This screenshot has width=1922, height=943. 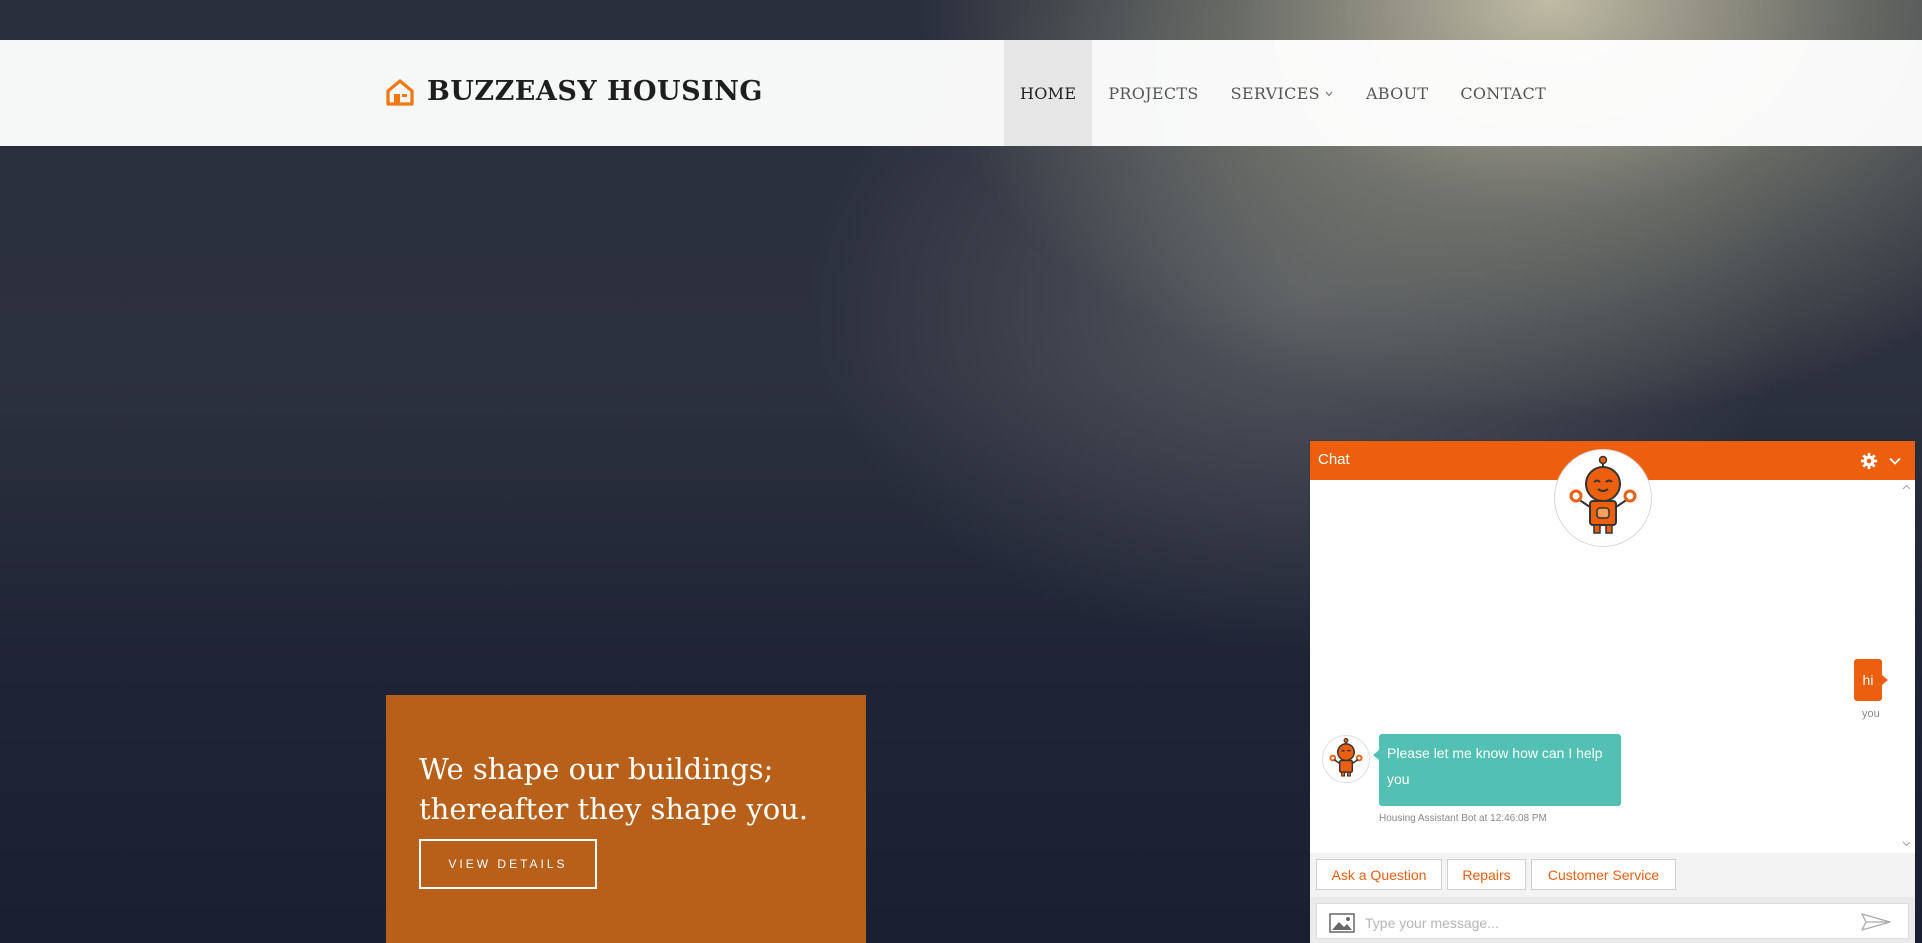 What do you see at coordinates (1906, 487) in the screenshot?
I see `scroll-up-icon` at bounding box center [1906, 487].